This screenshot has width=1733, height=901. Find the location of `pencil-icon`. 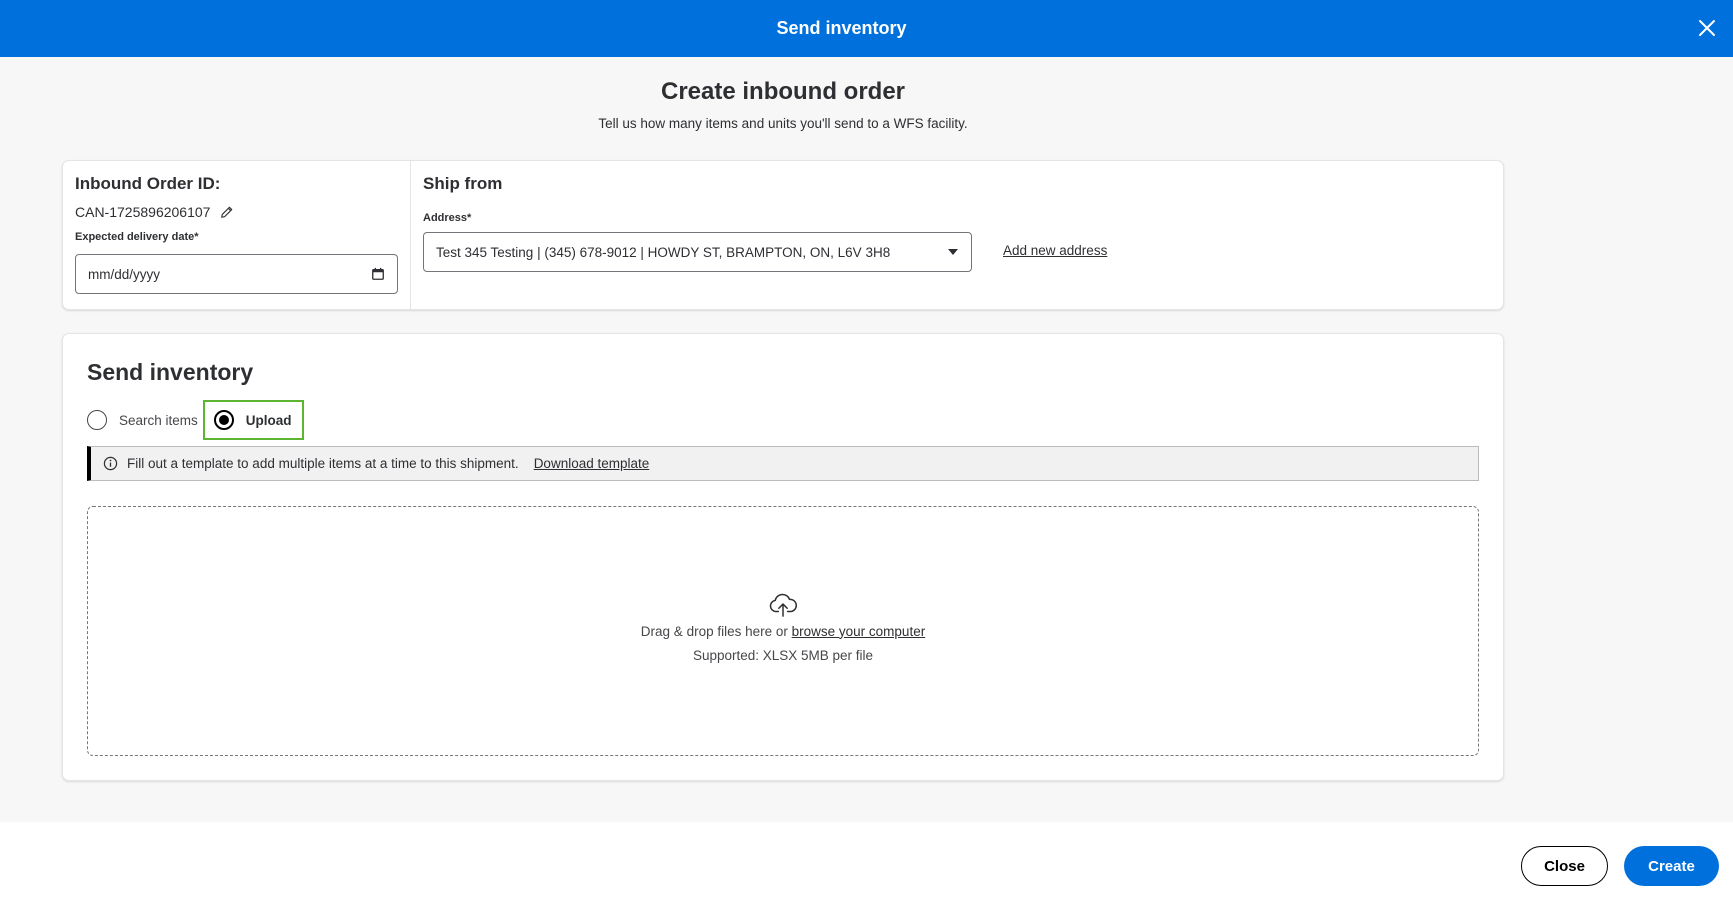

pencil-icon is located at coordinates (227, 212).